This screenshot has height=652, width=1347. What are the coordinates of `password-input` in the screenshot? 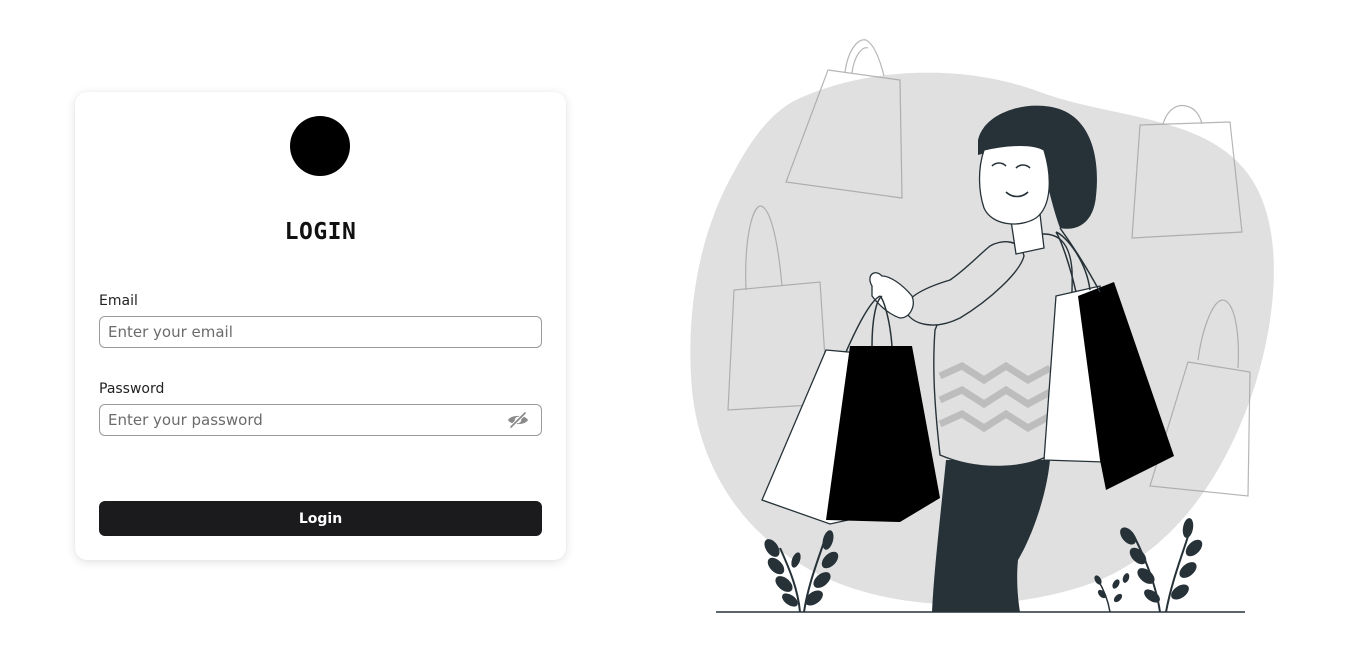 It's located at (320, 420).